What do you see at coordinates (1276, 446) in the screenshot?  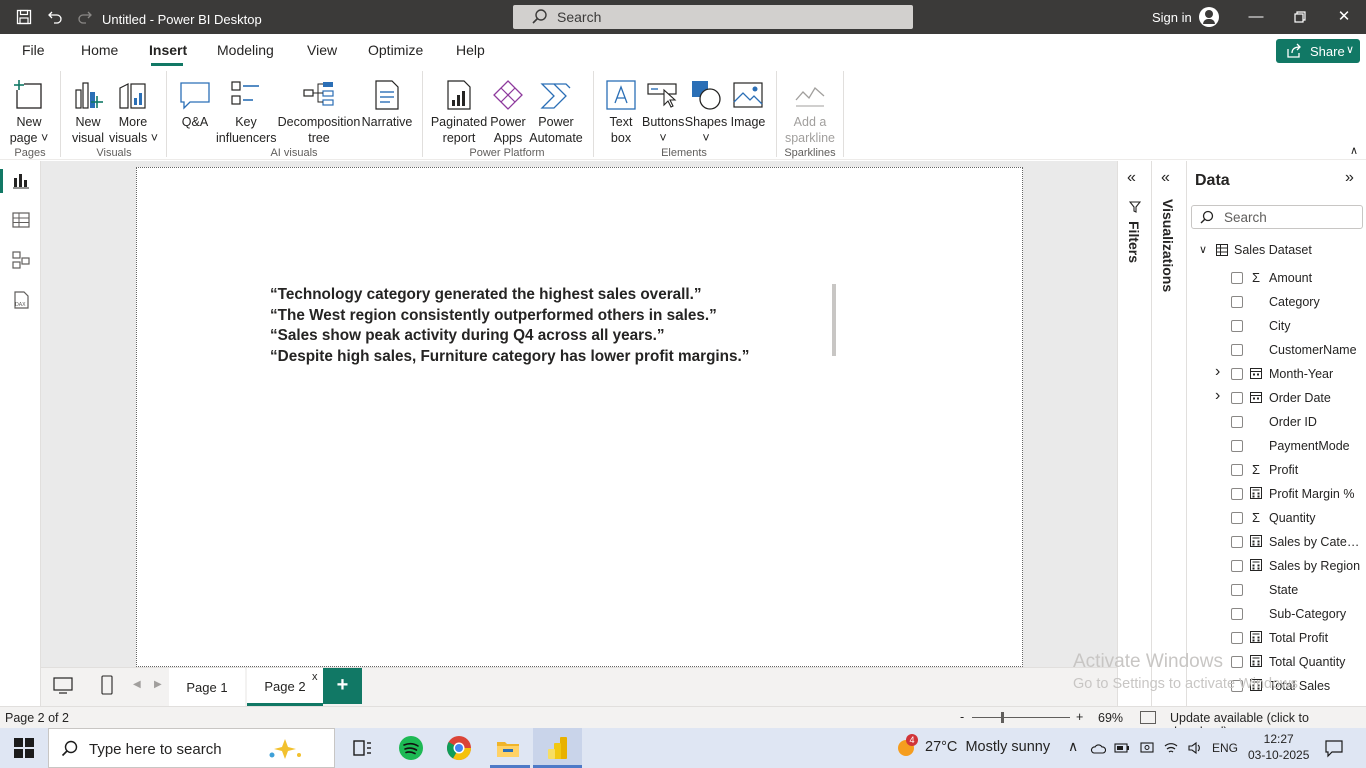 I see `field-item: PaymentMode` at bounding box center [1276, 446].